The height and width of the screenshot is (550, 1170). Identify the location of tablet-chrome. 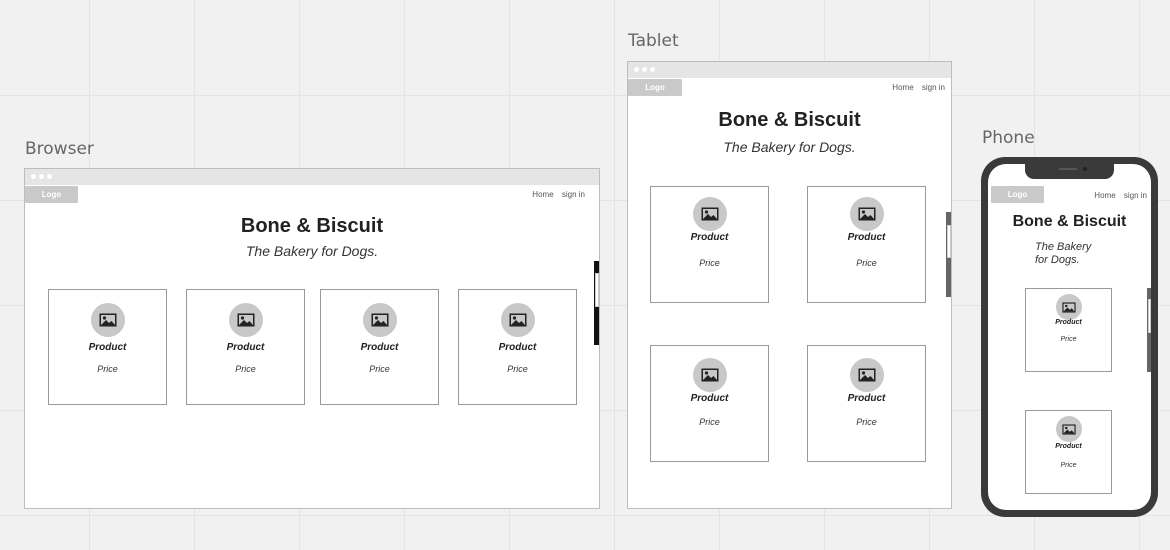
(789, 70).